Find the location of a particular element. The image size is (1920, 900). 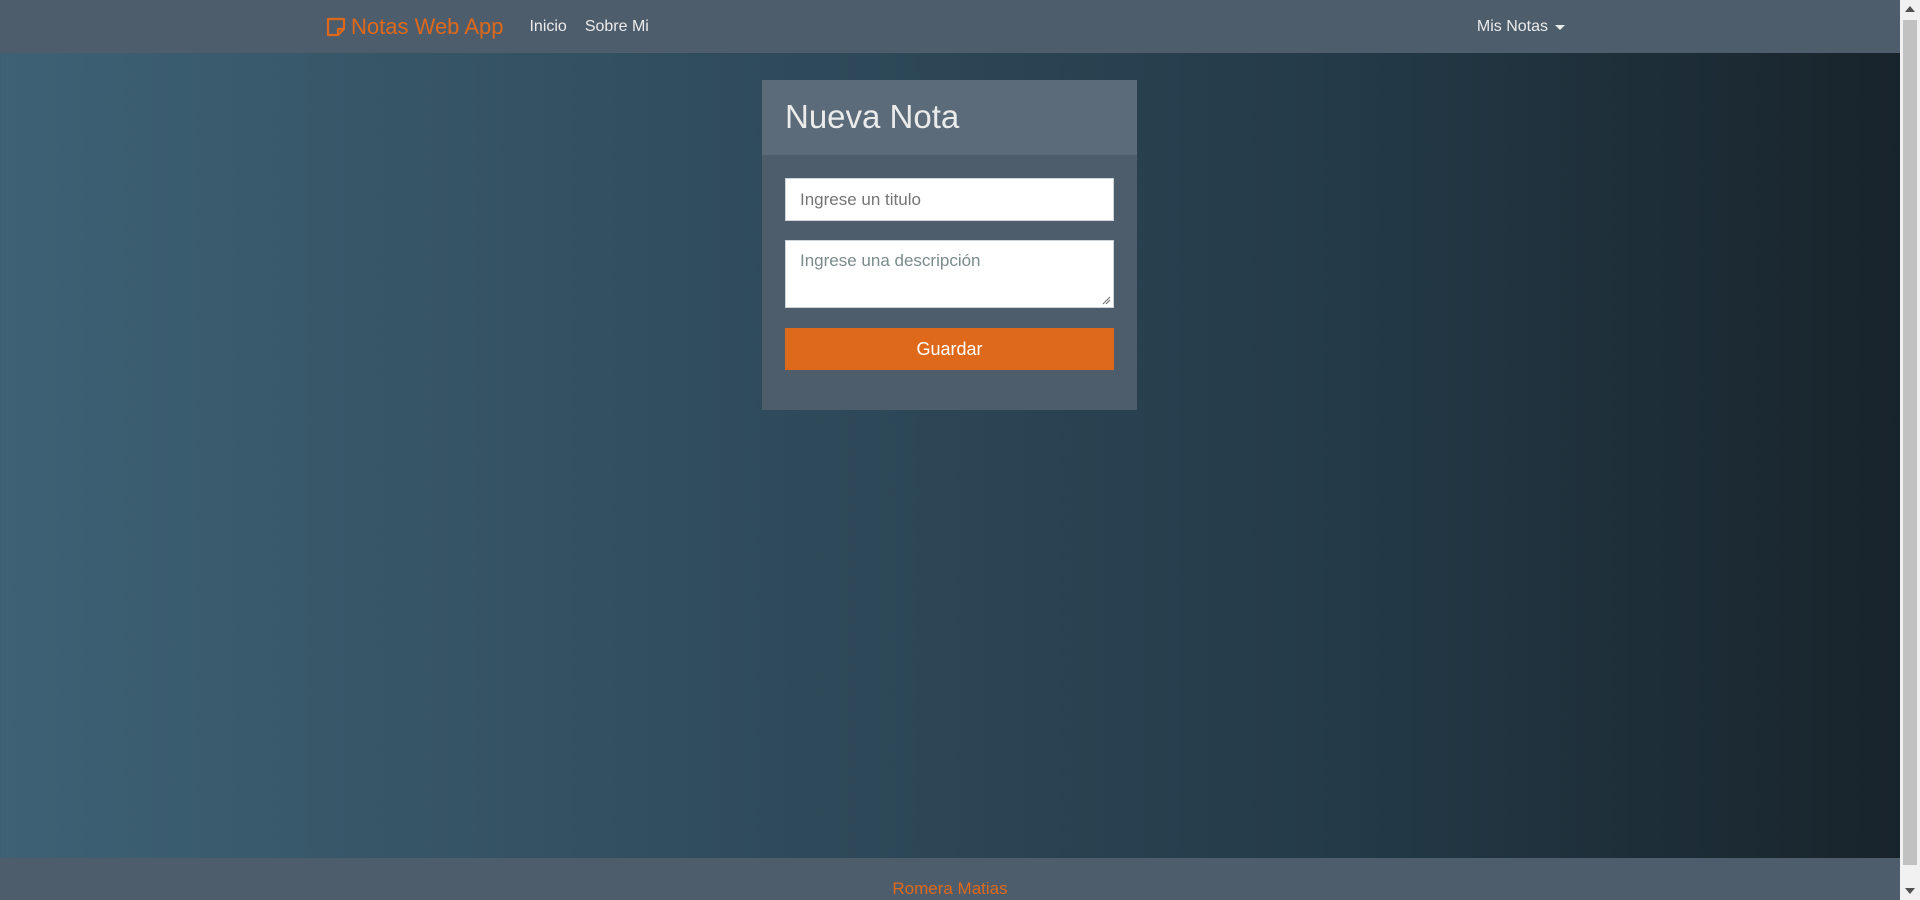

navbar-inner: Notas Web App Inicio Sobre Mi Mis Notas is located at coordinates (945, 26).